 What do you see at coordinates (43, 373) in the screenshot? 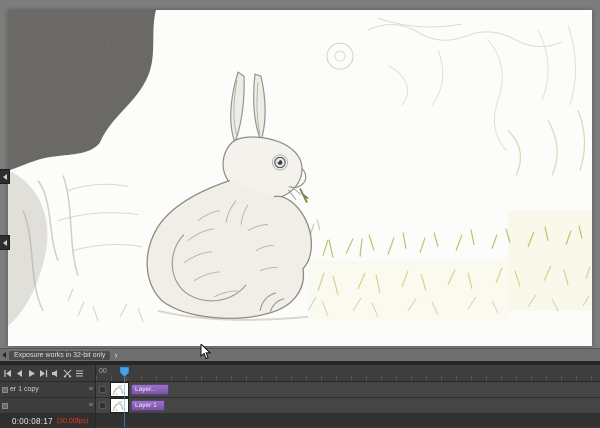
I see `next-frame-icon` at bounding box center [43, 373].